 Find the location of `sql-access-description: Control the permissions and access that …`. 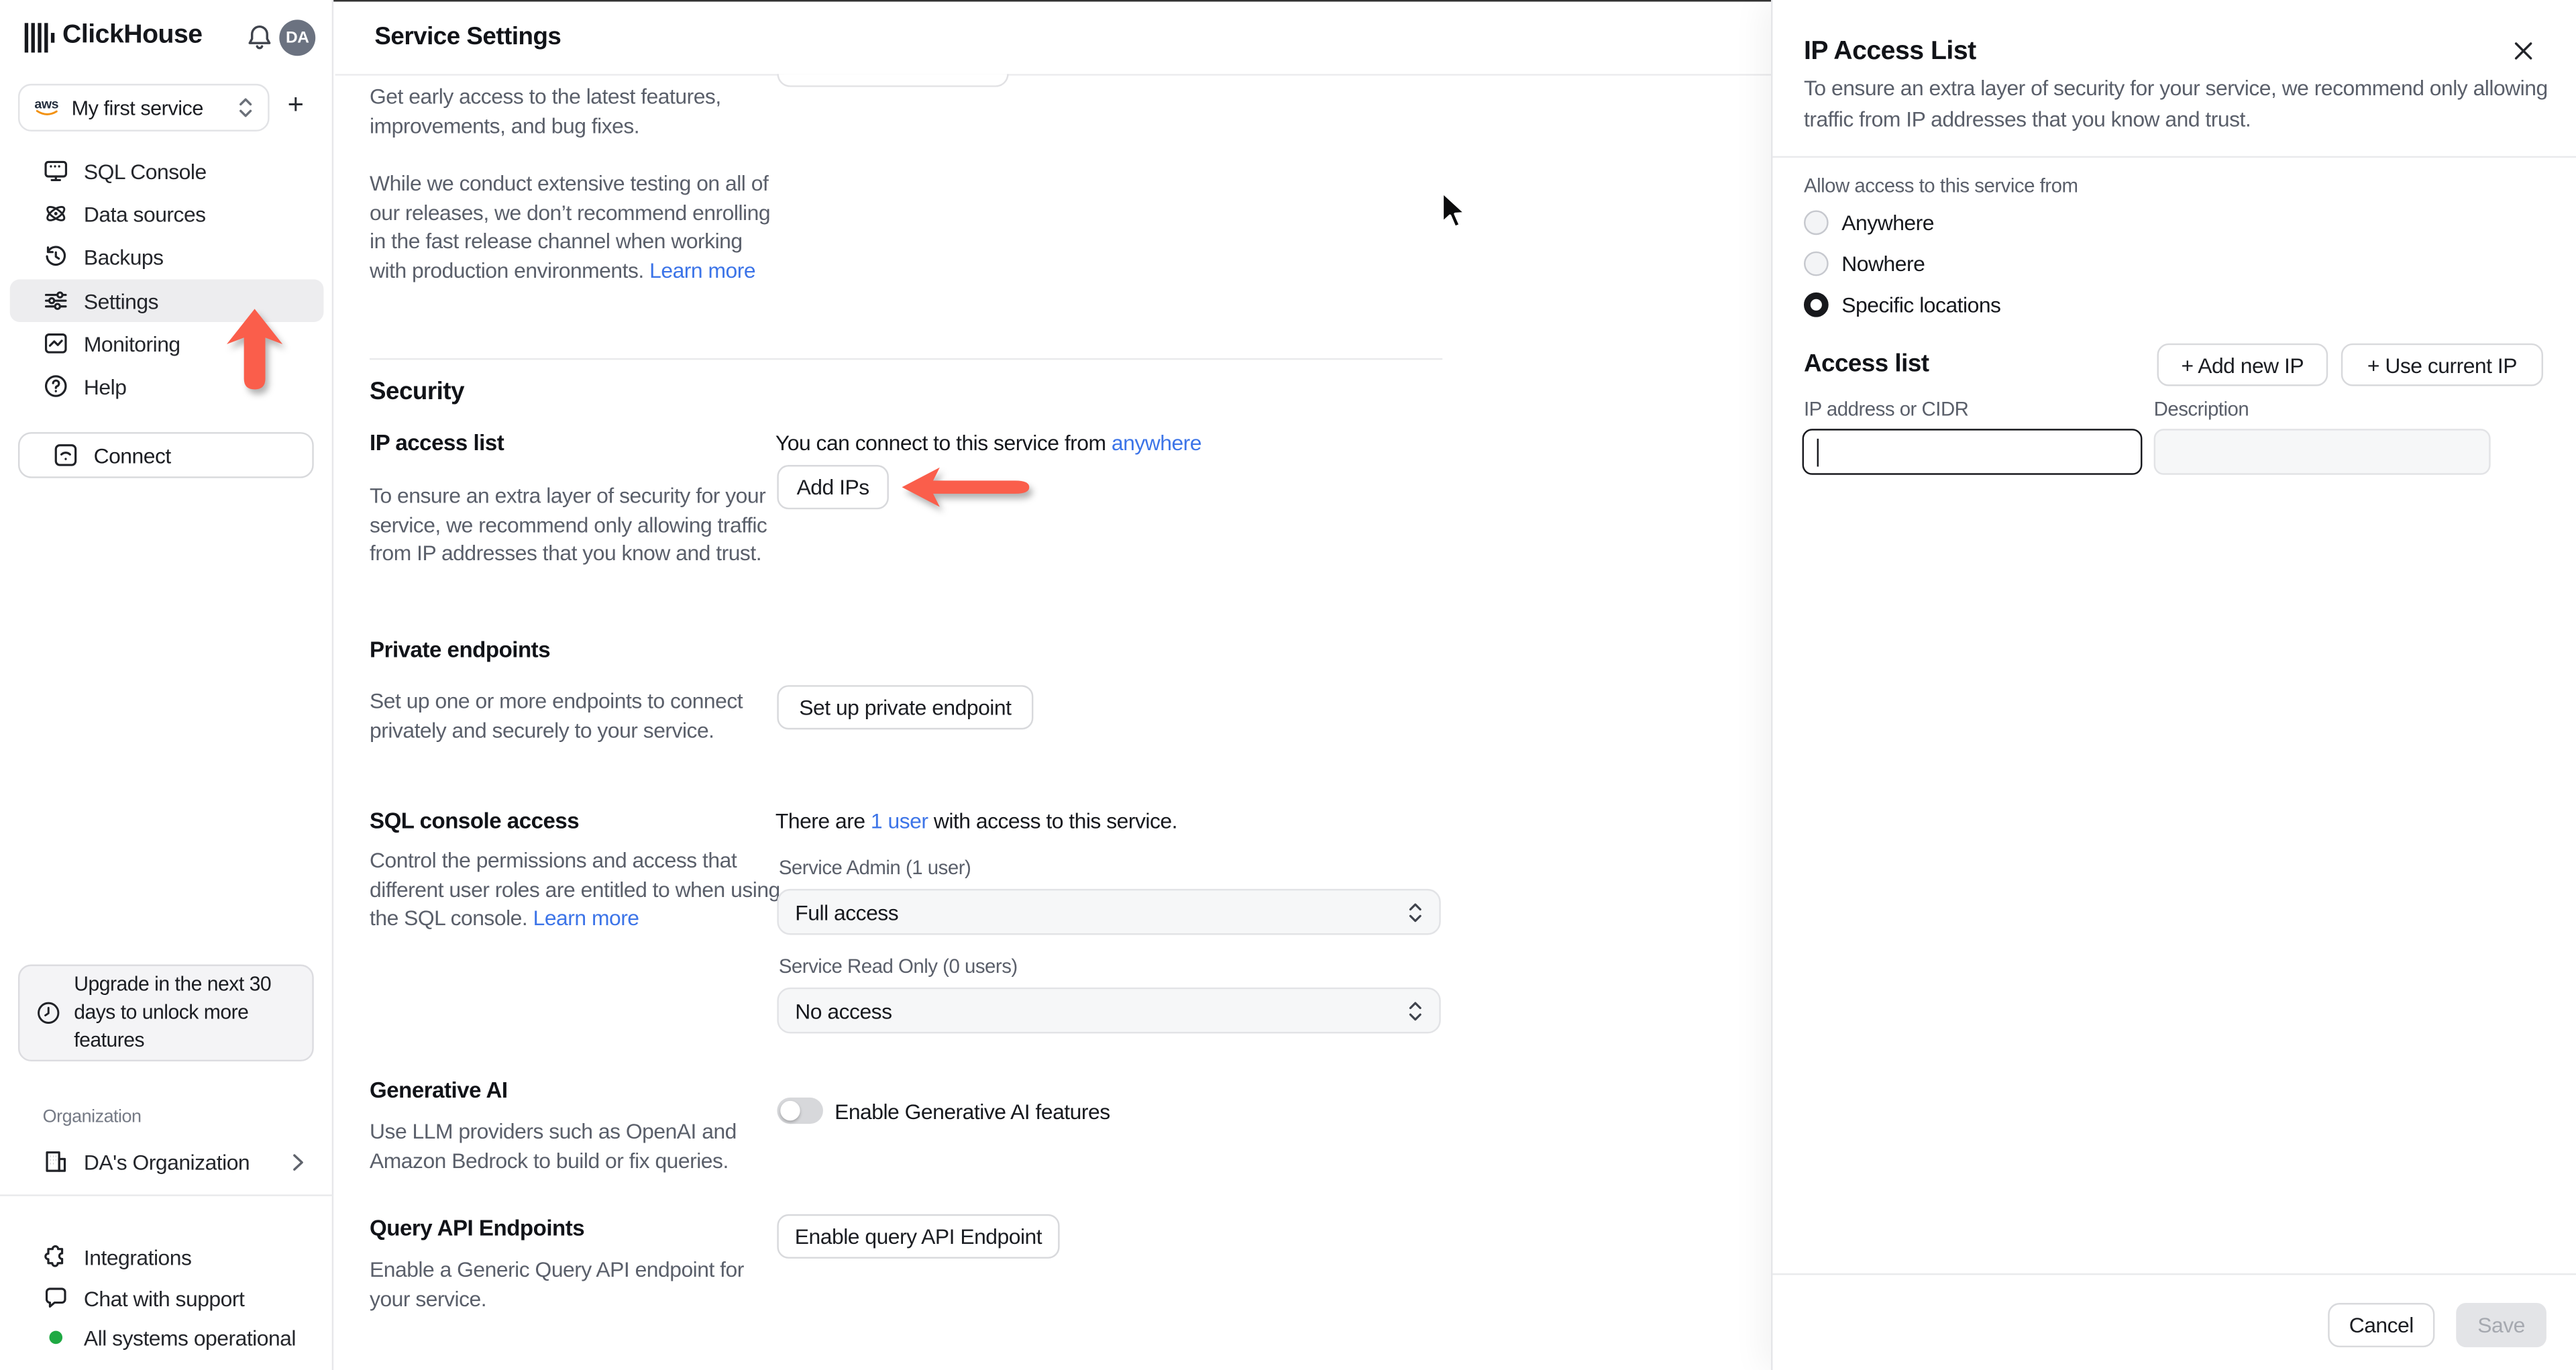

sql-access-description: Control the permissions and access that … is located at coordinates (575, 889).